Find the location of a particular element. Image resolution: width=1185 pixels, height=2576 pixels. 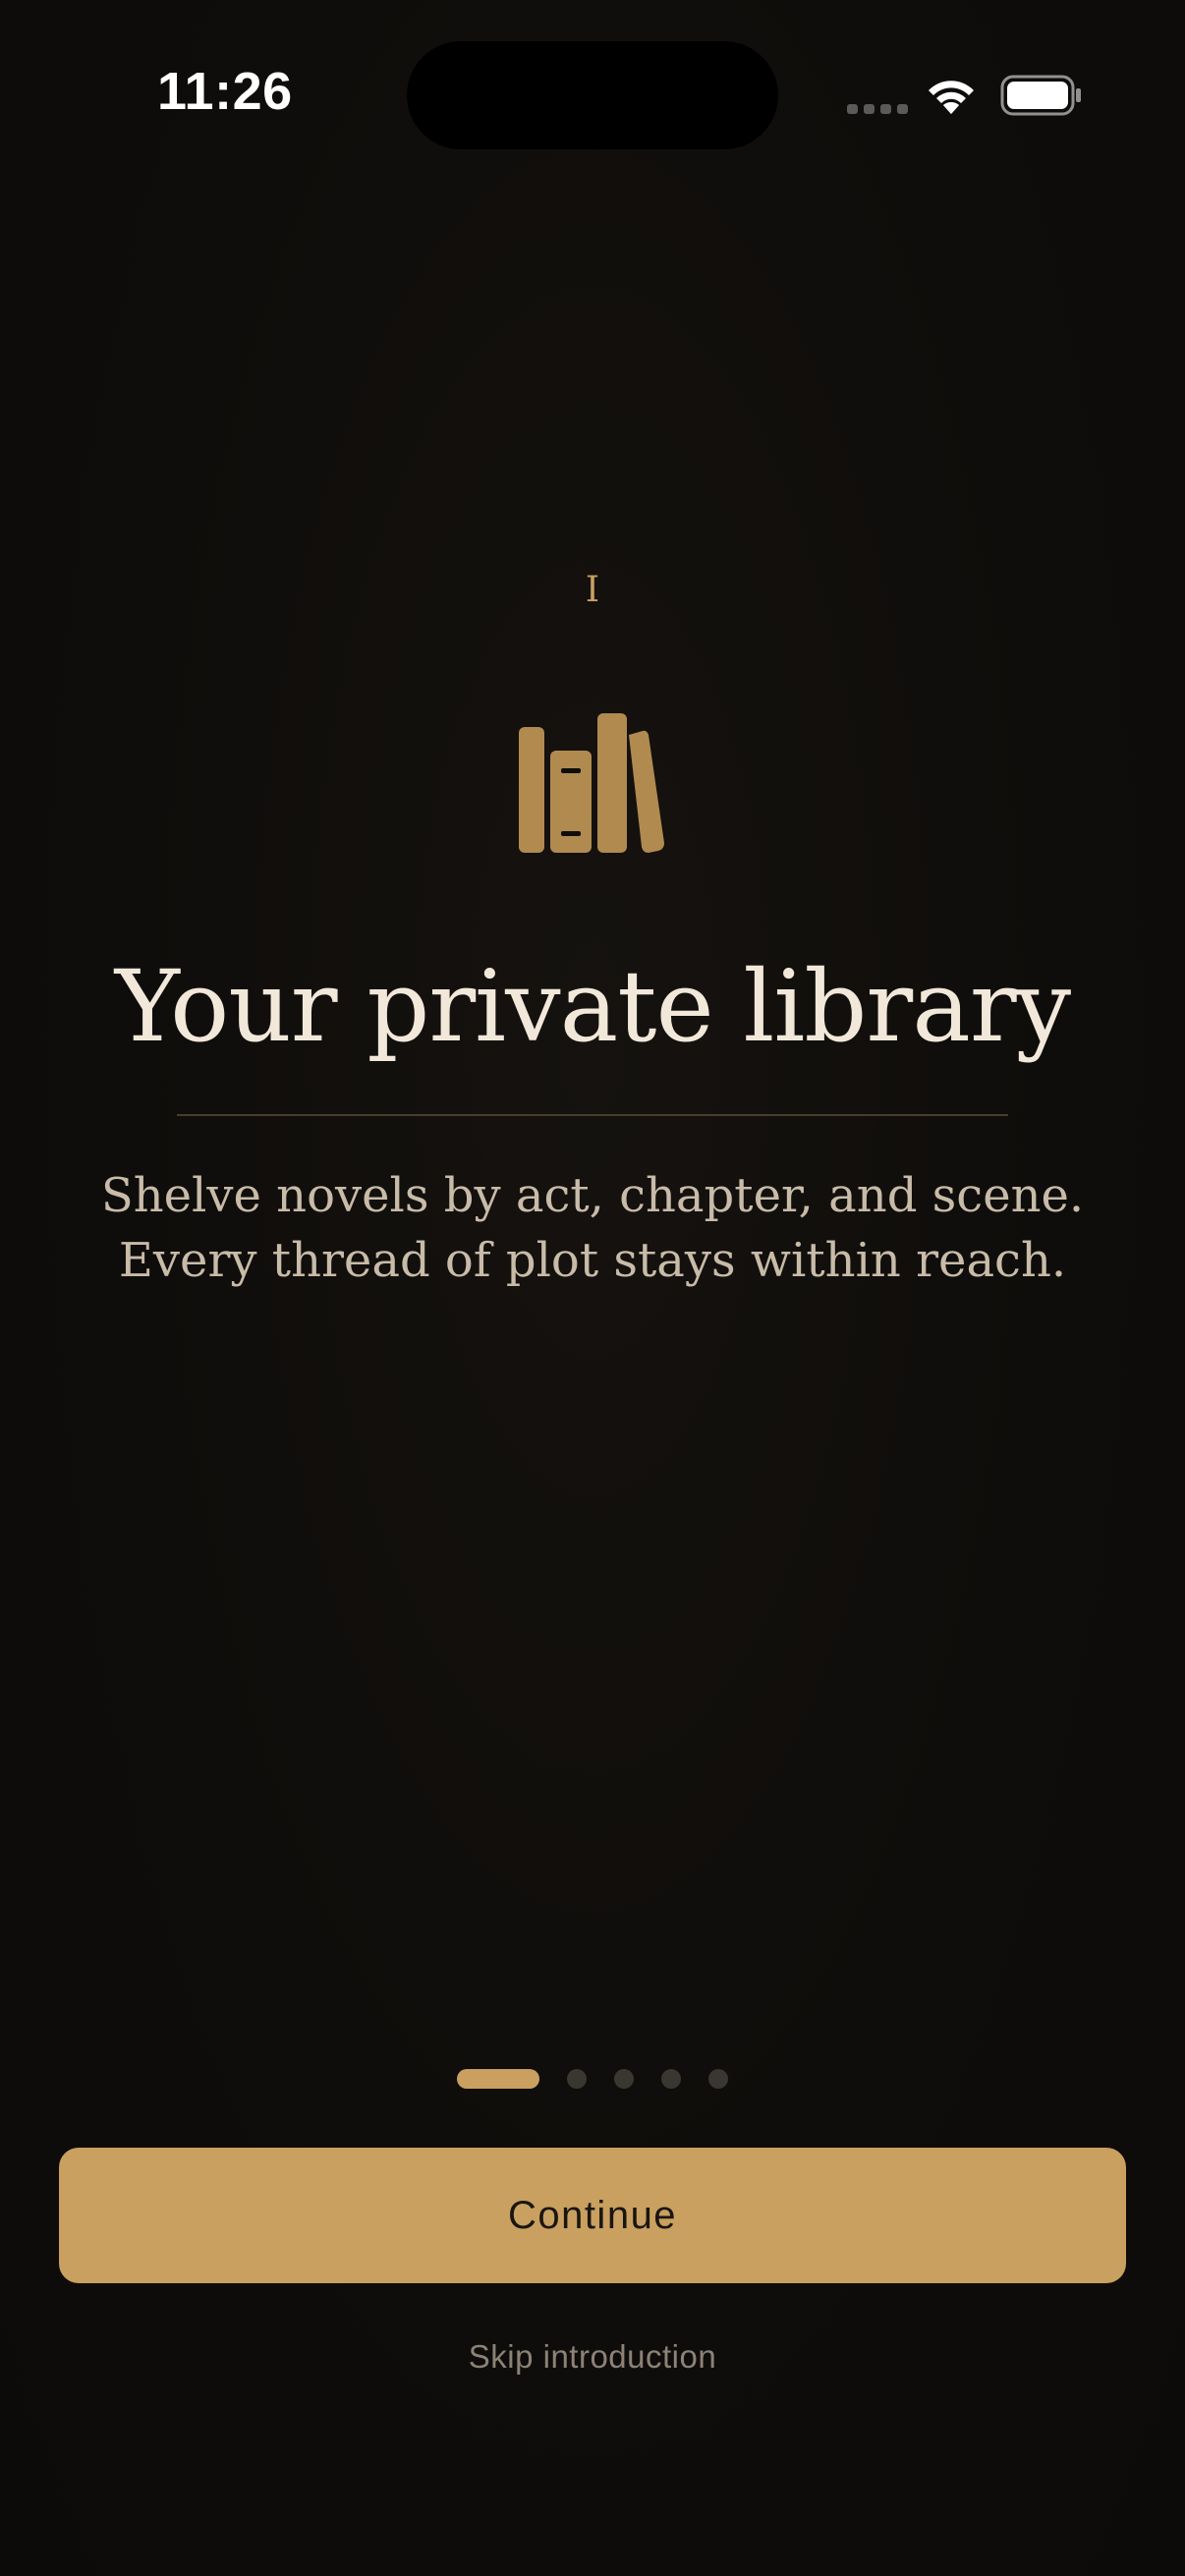

continue-button: Continue is located at coordinates (592, 2215).